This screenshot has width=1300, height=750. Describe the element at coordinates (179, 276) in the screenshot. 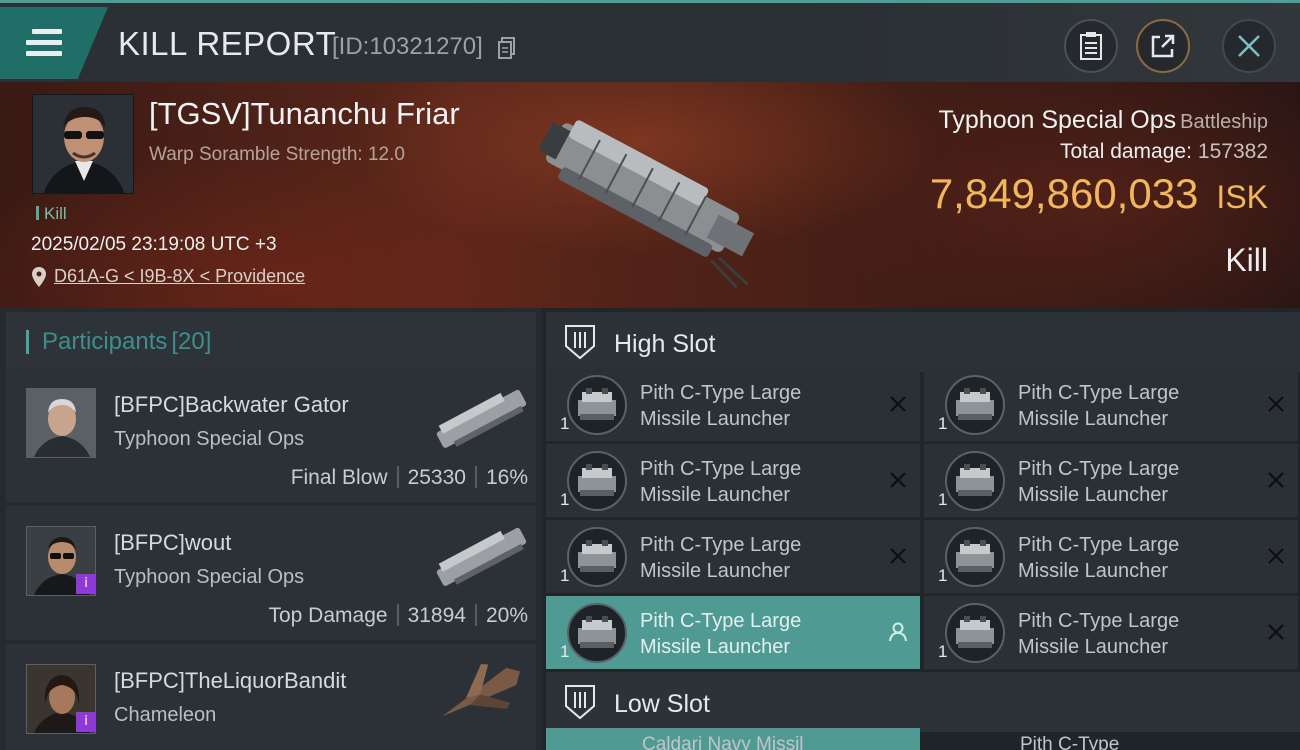

I see `location-link: D61A-G < I9B-8X < Providence` at that location.